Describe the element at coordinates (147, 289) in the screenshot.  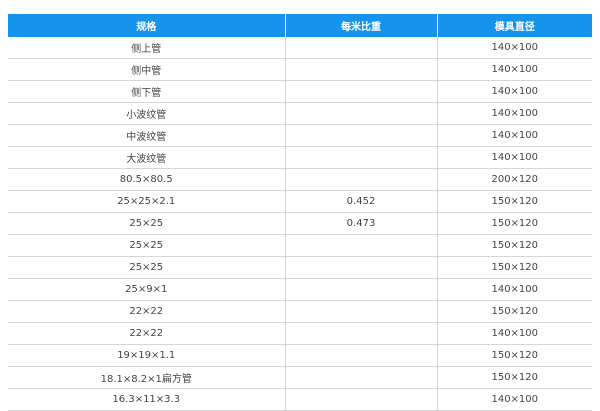
I see `cell-spec: 25×9×1` at that location.